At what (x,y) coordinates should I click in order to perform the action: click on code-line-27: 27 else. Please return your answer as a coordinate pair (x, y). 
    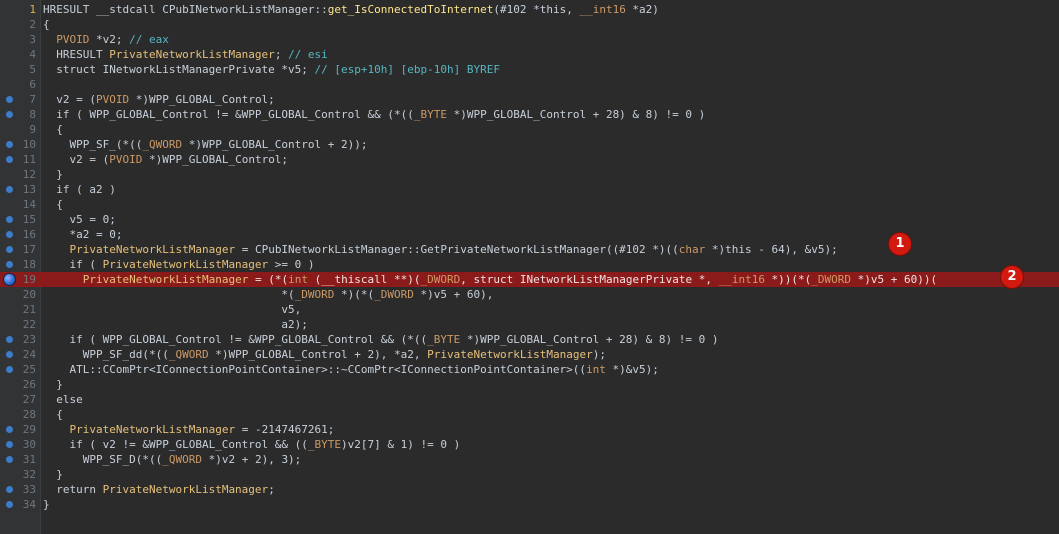
    Looking at the image, I should click on (529, 399).